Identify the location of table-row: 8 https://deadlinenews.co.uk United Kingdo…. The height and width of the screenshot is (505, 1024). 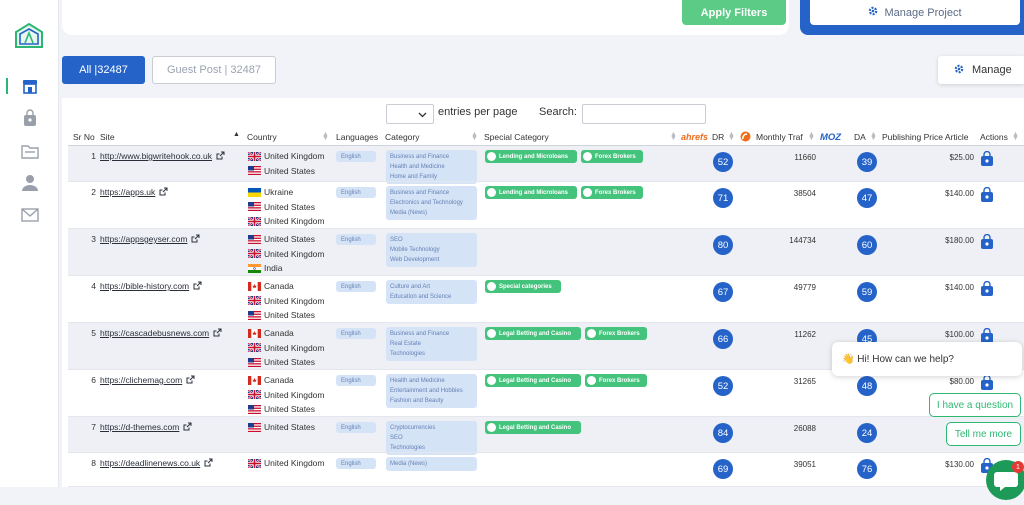
(546, 470).